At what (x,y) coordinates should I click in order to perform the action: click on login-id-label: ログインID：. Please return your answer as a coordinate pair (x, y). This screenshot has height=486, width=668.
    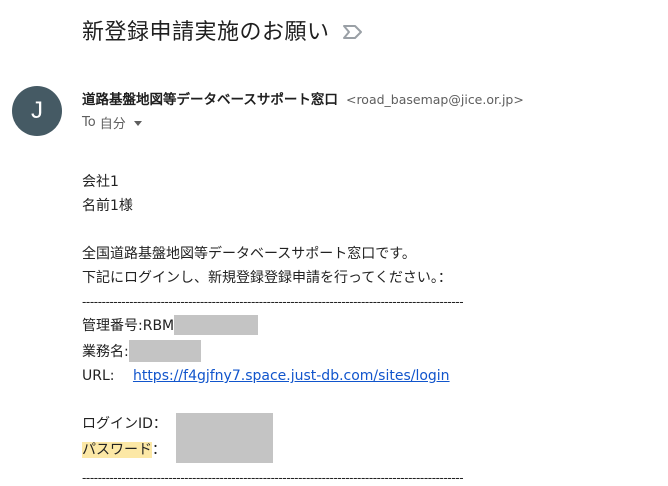
    Looking at the image, I should click on (124, 424).